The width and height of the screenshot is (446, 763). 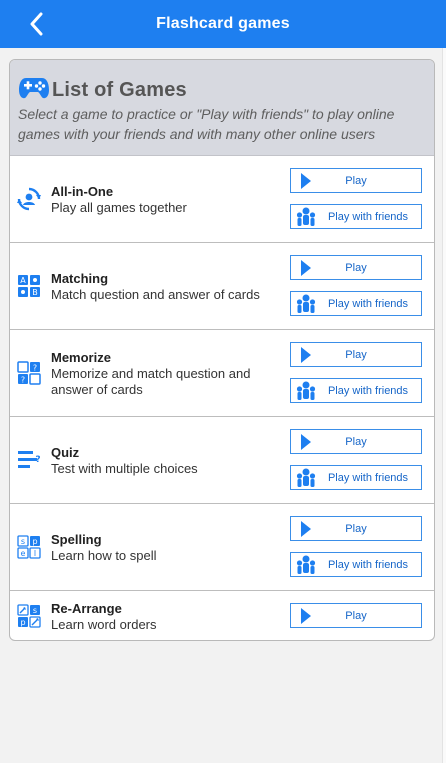 What do you see at coordinates (86, 608) in the screenshot?
I see `game-name: Re-Arrange` at bounding box center [86, 608].